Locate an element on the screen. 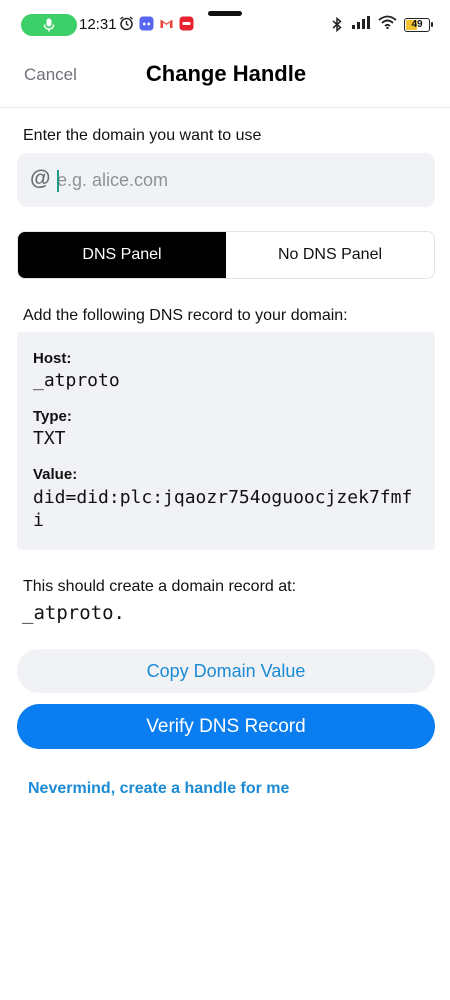 Image resolution: width=450 pixels, height=1000 pixels. microphone-icon is located at coordinates (49, 25).